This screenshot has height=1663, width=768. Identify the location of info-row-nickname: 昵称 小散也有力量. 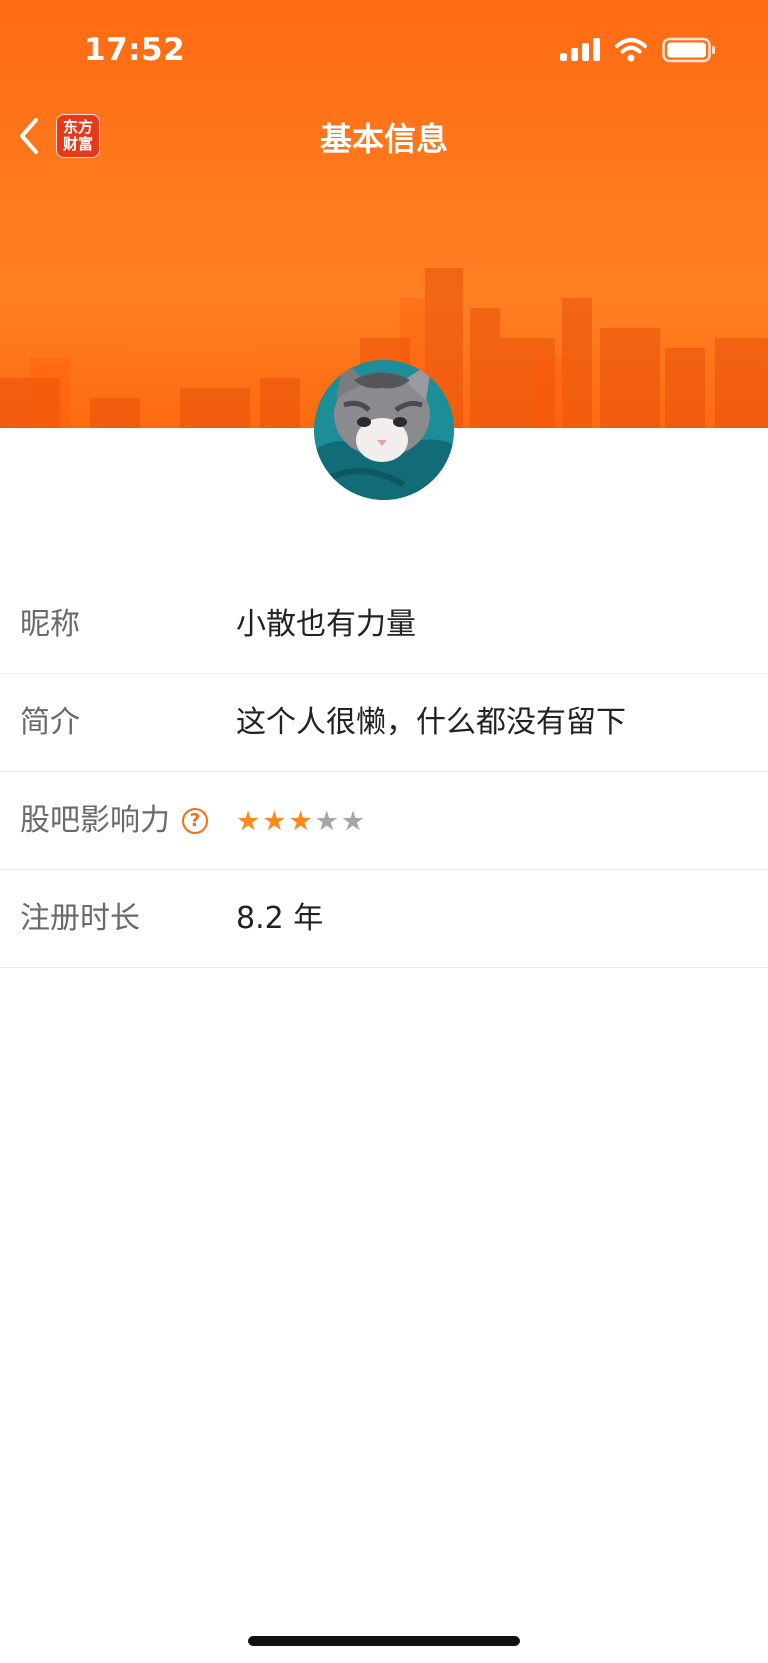
(384, 625).